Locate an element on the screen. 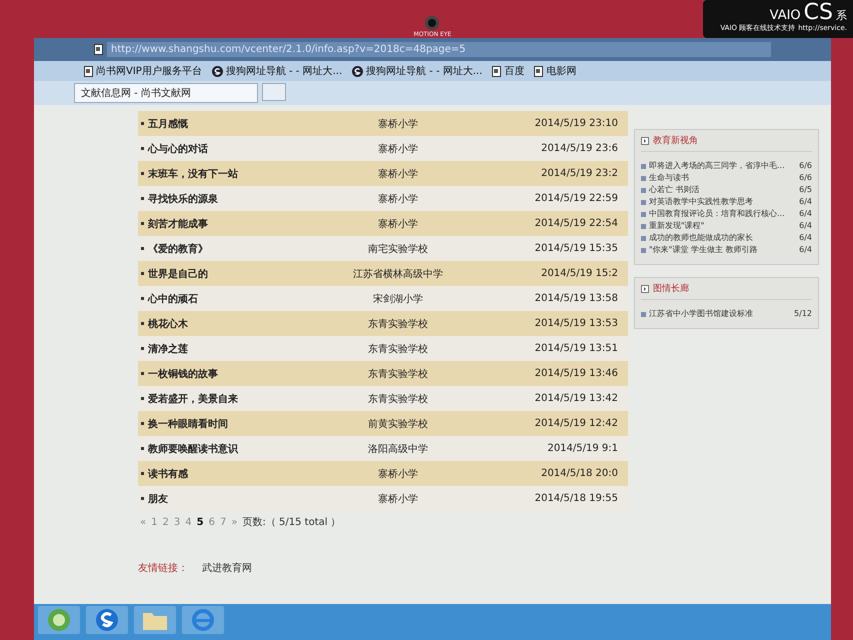 The height and width of the screenshot is (640, 853). school-name: 洛阳高级中学 is located at coordinates (398, 449).